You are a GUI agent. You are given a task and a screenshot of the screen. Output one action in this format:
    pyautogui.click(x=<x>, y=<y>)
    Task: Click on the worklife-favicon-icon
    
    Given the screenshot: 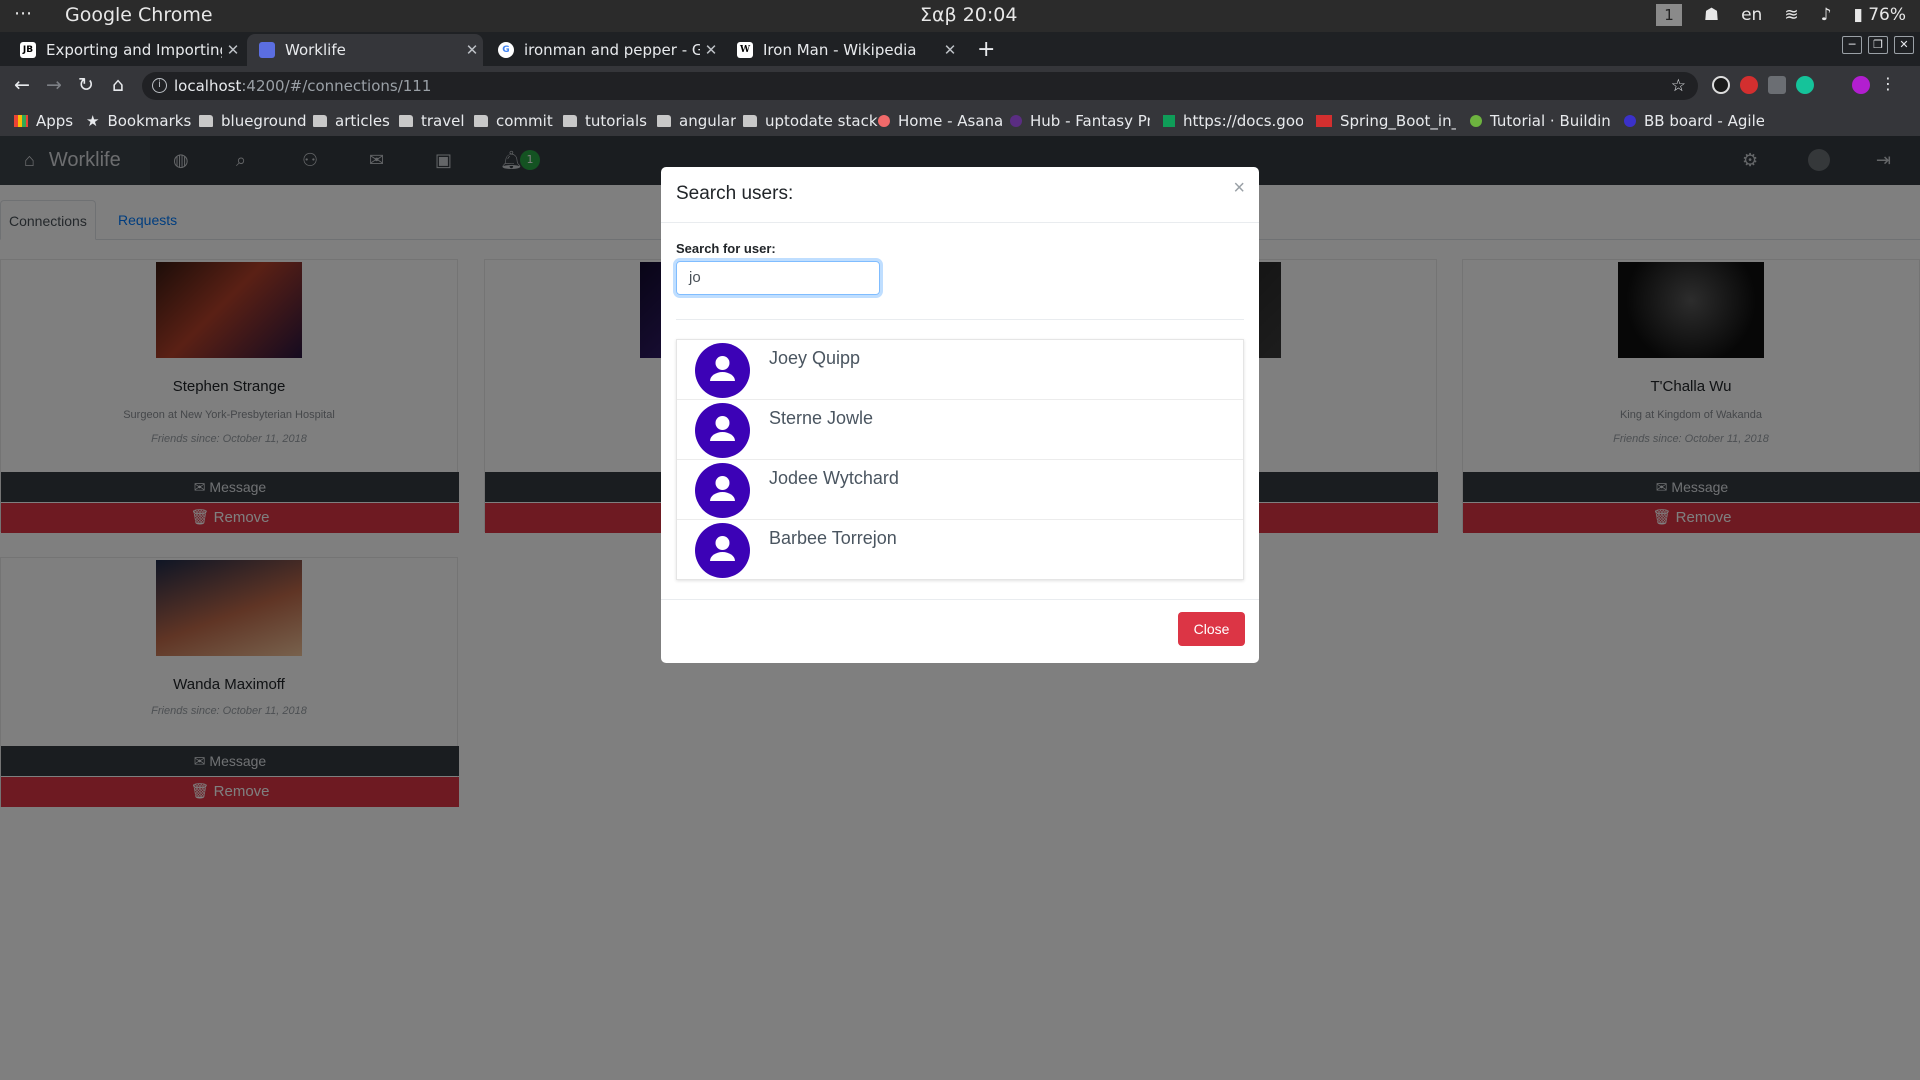 What is the action you would take?
    pyautogui.click(x=267, y=50)
    